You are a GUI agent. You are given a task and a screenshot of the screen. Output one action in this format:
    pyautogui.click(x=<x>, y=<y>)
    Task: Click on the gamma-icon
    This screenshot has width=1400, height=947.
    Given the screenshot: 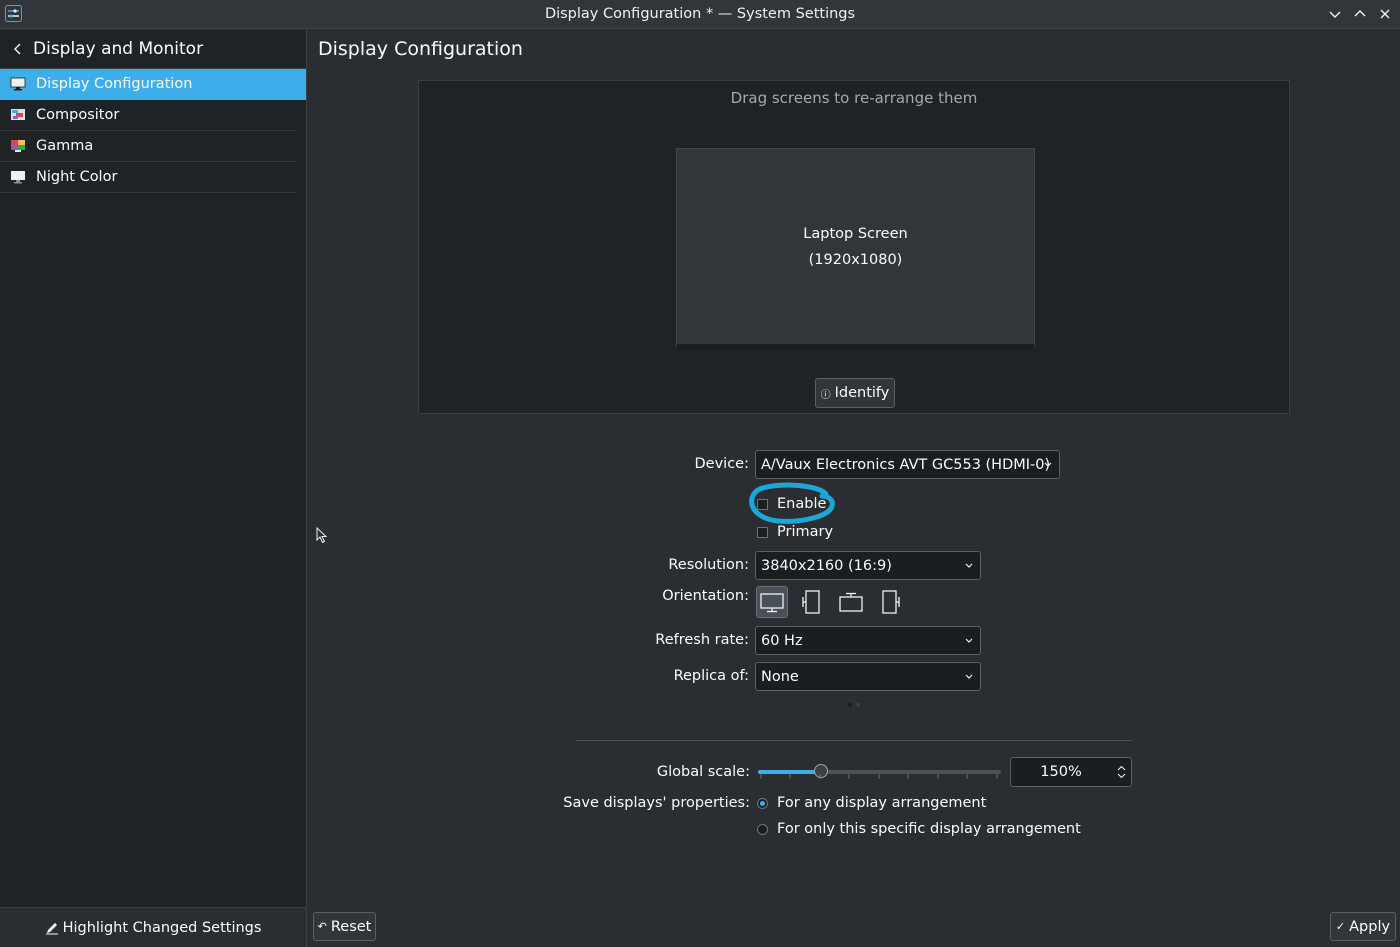 What is the action you would take?
    pyautogui.click(x=18, y=146)
    